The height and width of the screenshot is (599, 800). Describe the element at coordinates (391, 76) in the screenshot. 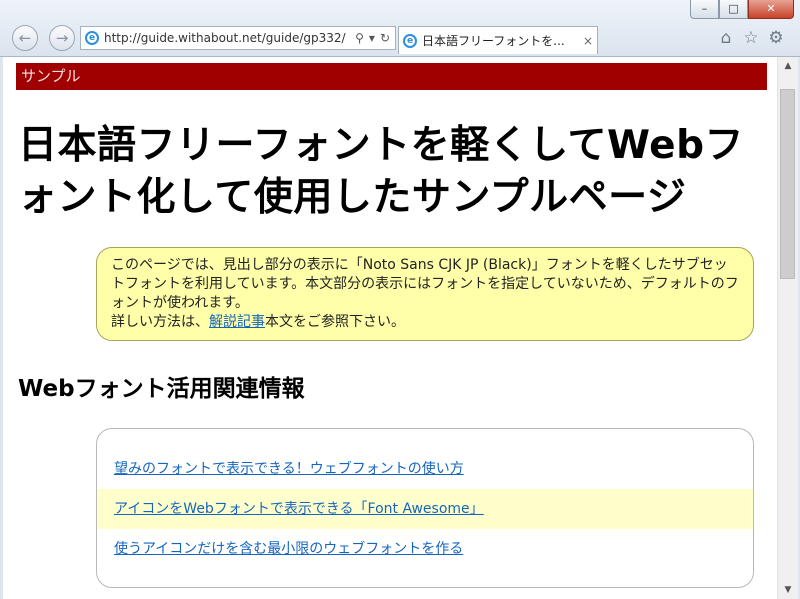

I see `sample-banner: サンプル` at that location.